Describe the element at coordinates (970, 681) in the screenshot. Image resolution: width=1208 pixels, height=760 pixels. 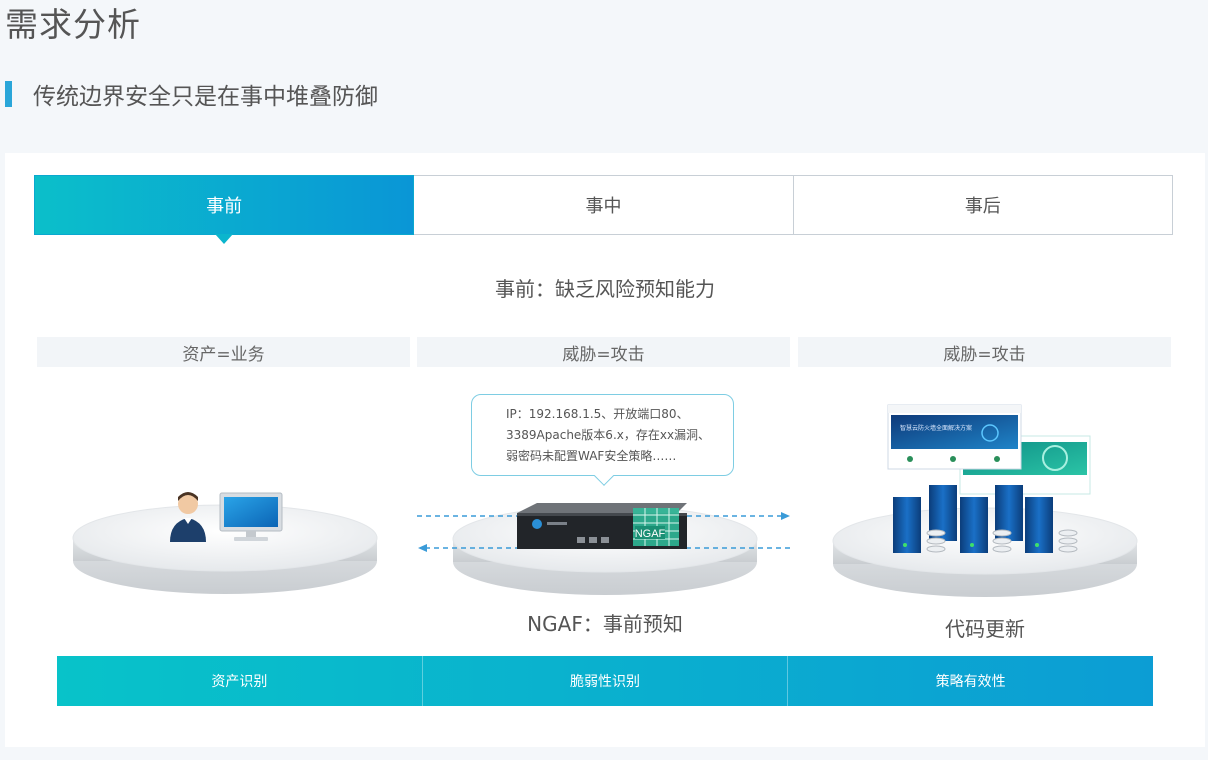
I see `capability-policy-effectiveness: 策略有效性` at that location.